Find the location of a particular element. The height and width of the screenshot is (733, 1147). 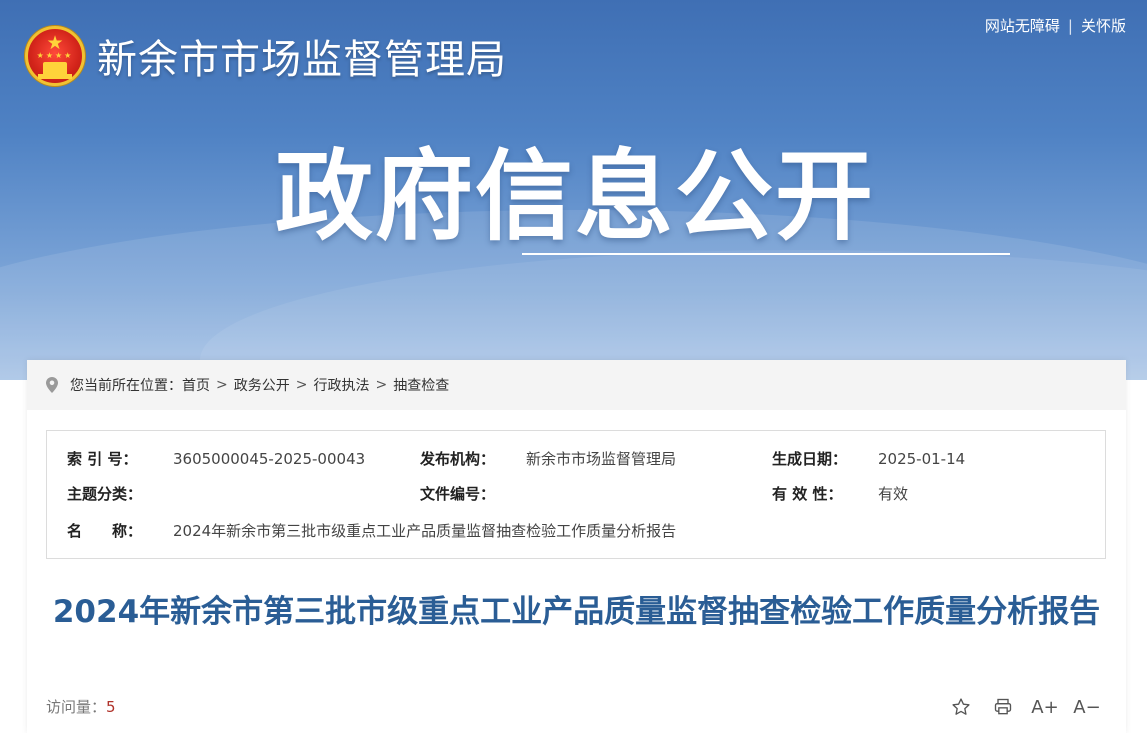

breadcrumb-home: 首页 is located at coordinates (196, 385).